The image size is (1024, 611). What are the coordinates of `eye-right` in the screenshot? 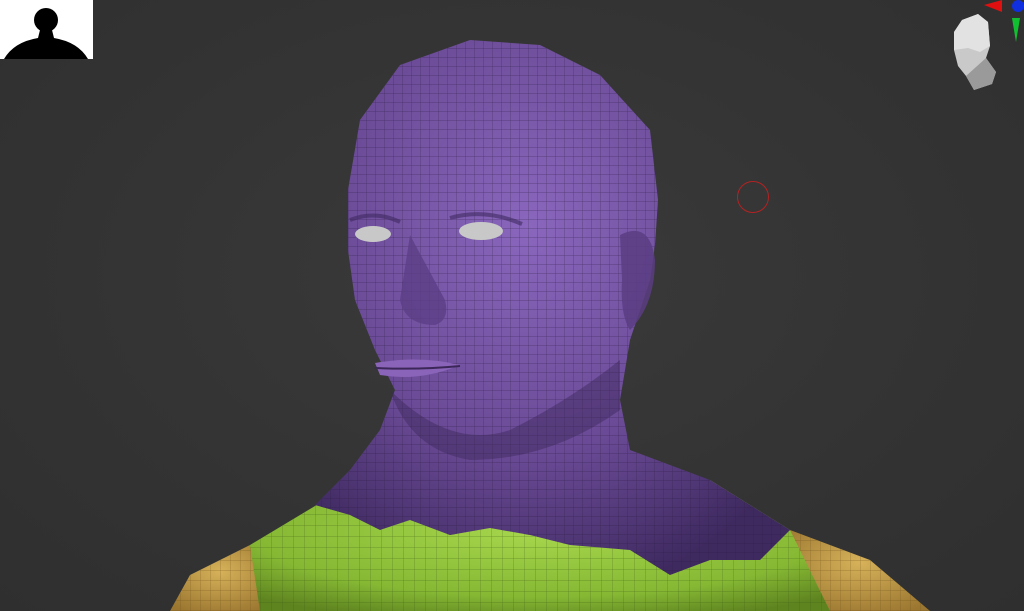 It's located at (373, 234).